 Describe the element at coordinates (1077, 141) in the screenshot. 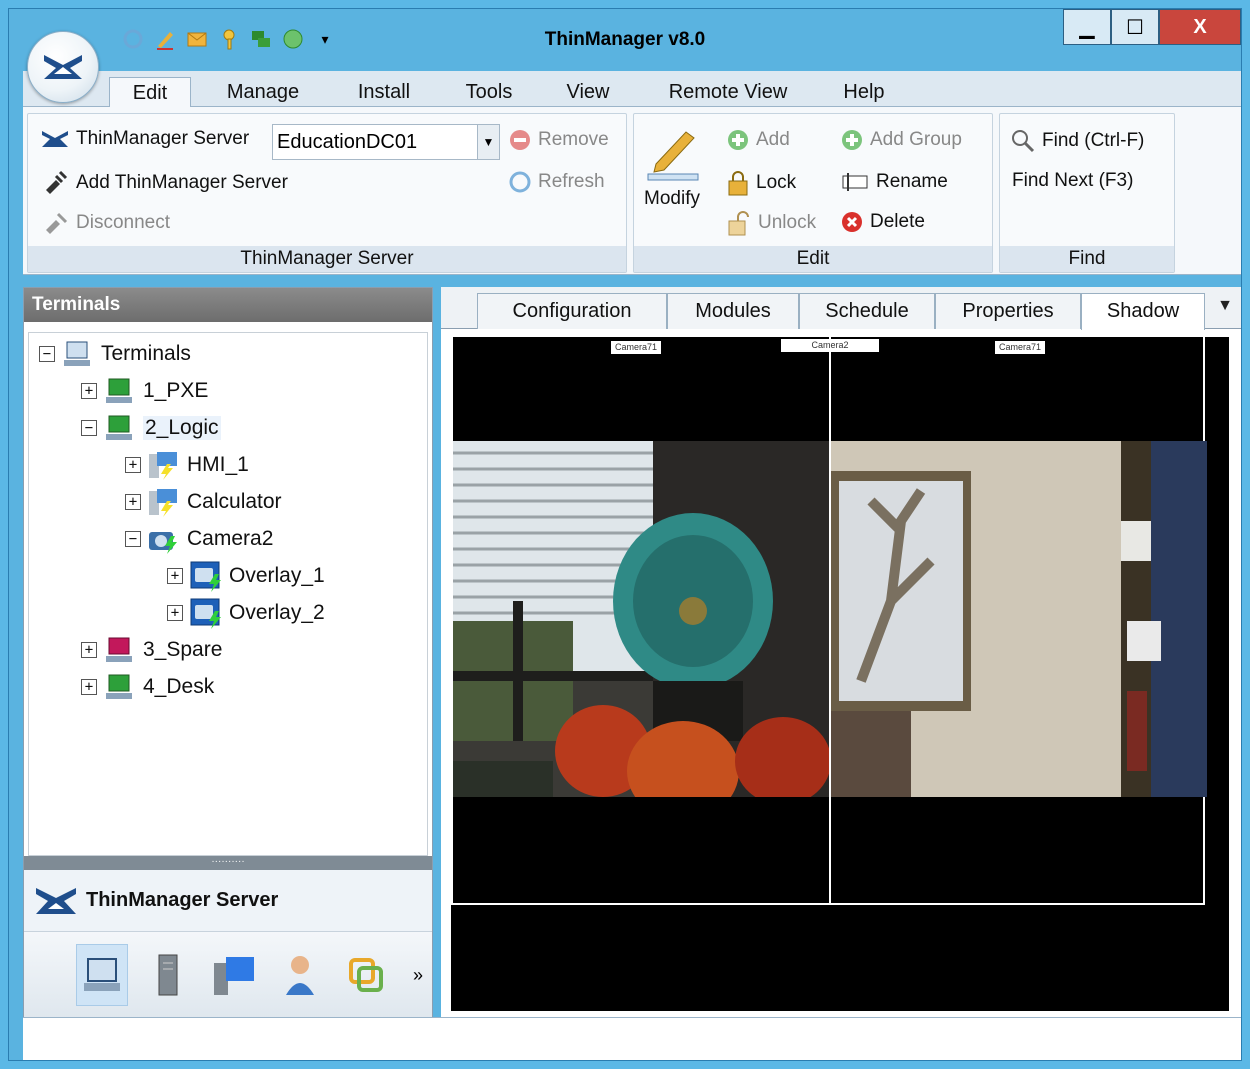

I see `find-button: Find (Ctrl-F)` at that location.